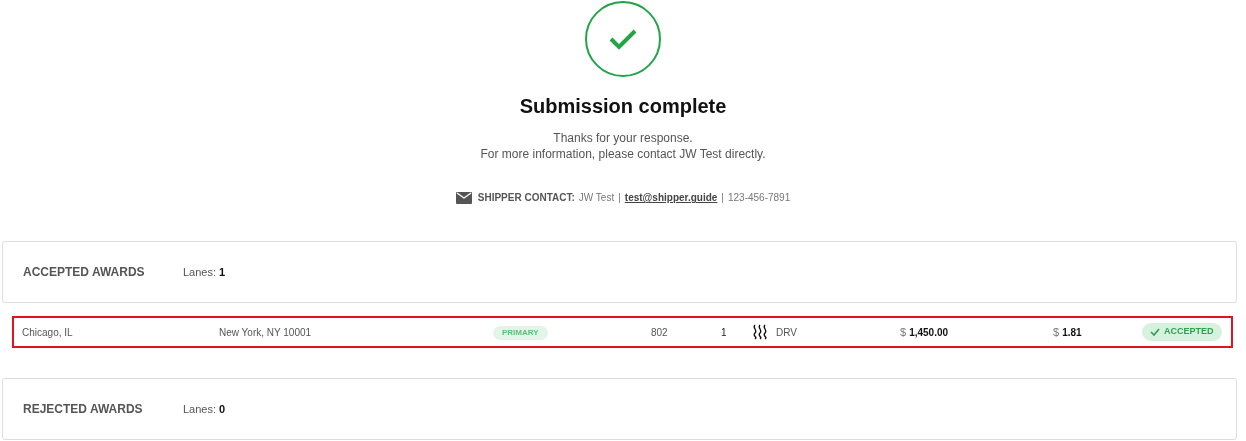 The width and height of the screenshot is (1246, 441). What do you see at coordinates (83, 409) in the screenshot?
I see `section-title: REJECTED AWARDS` at bounding box center [83, 409].